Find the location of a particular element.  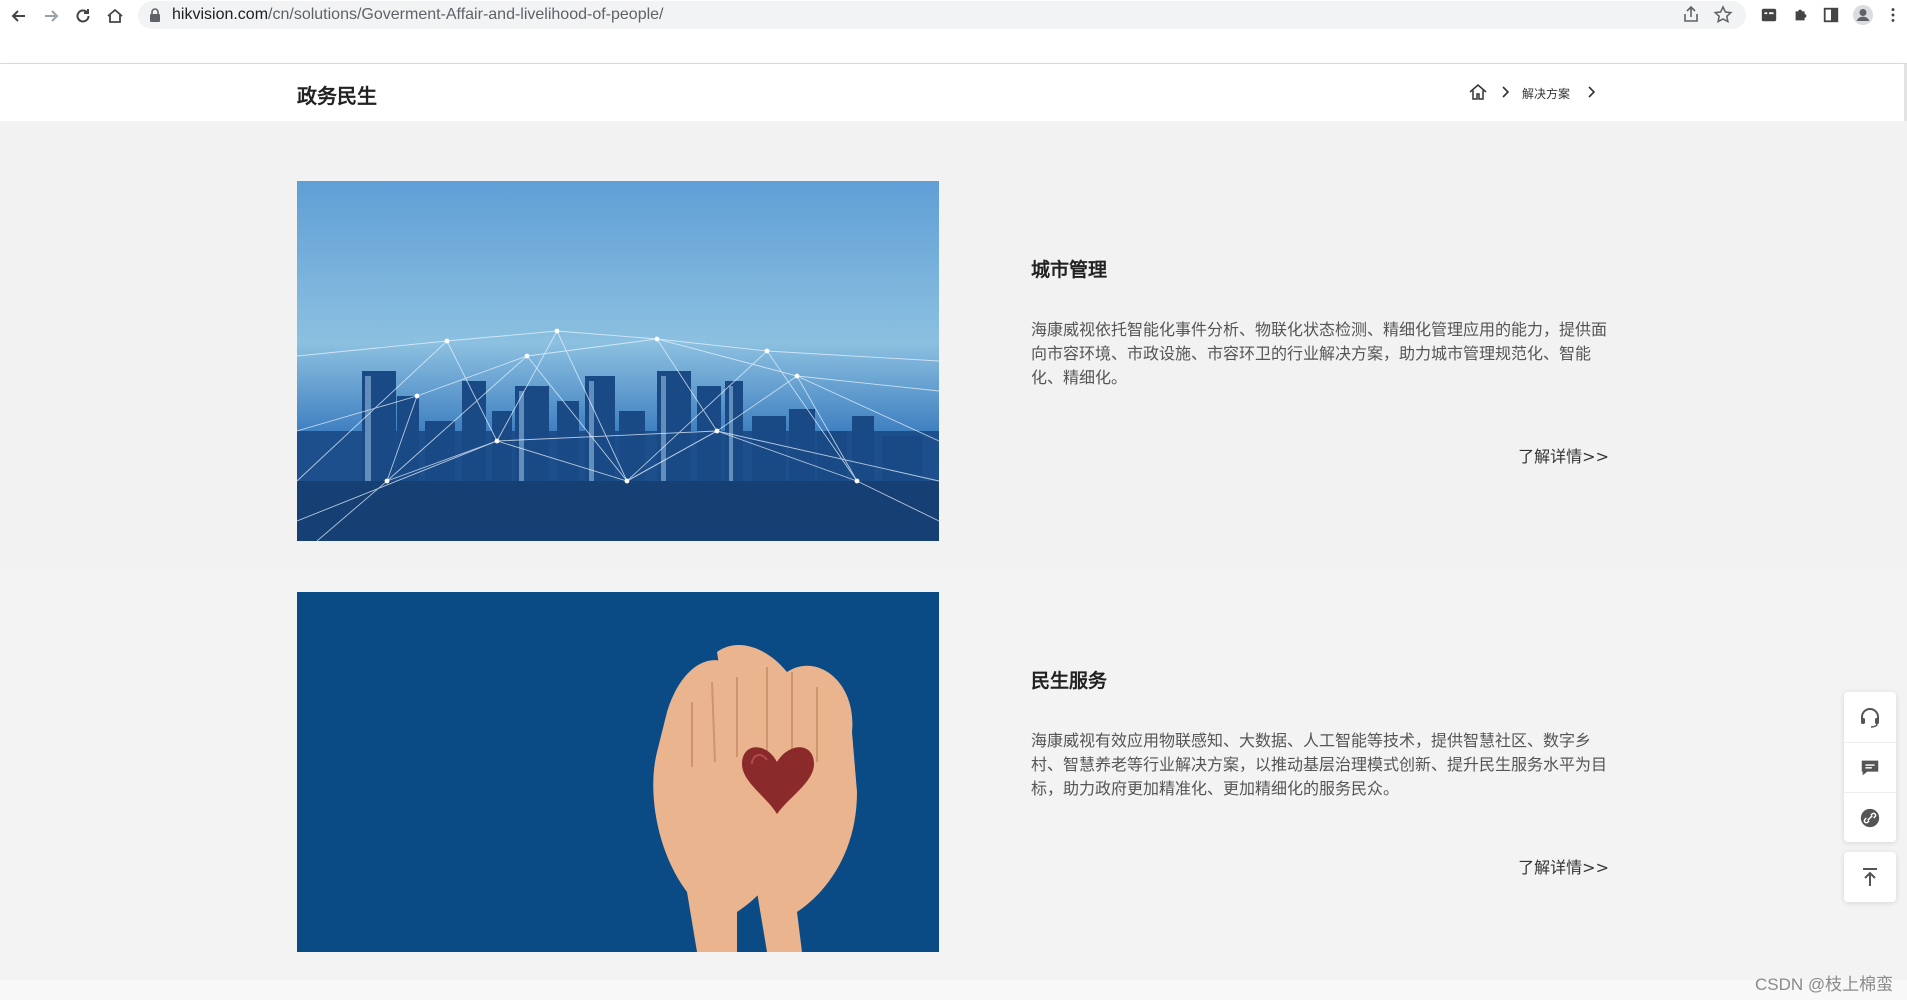

share-icon is located at coordinates (1691, 15).